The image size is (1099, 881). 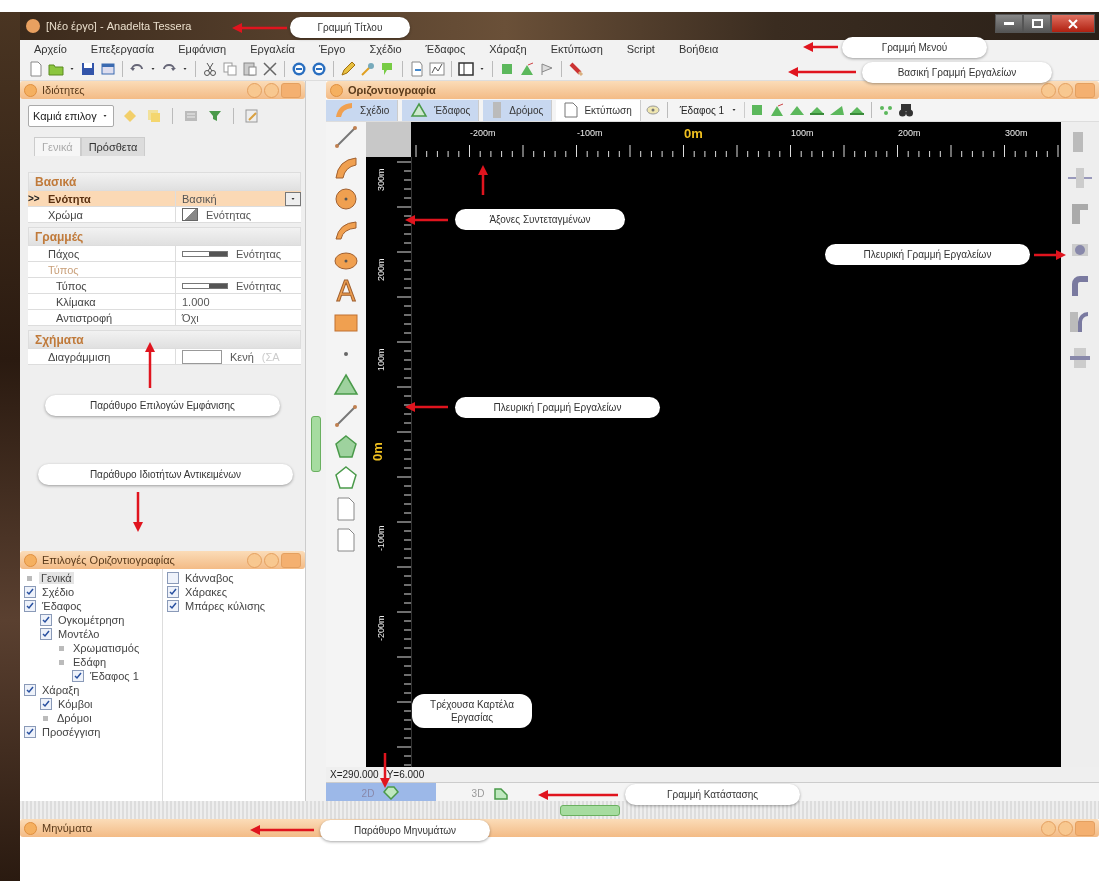 What do you see at coordinates (202, 49) in the screenshot?
I see `menu-item: Εμφάνιση` at bounding box center [202, 49].